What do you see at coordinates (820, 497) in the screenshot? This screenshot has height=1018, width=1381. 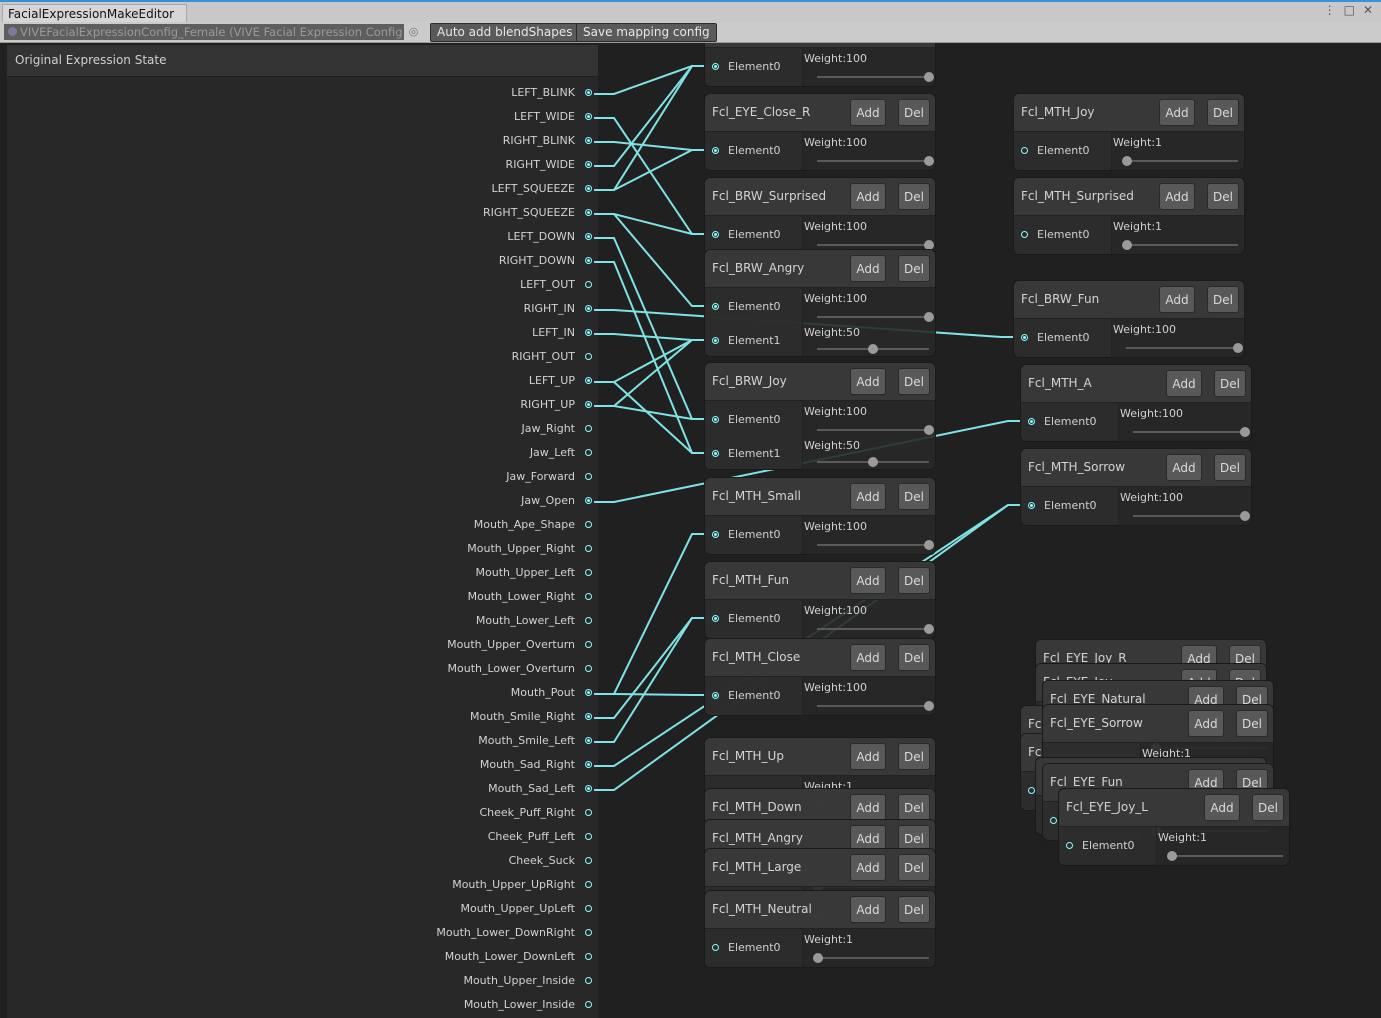 I see `node-header: Fcl_MTH_Small Add Del` at bounding box center [820, 497].